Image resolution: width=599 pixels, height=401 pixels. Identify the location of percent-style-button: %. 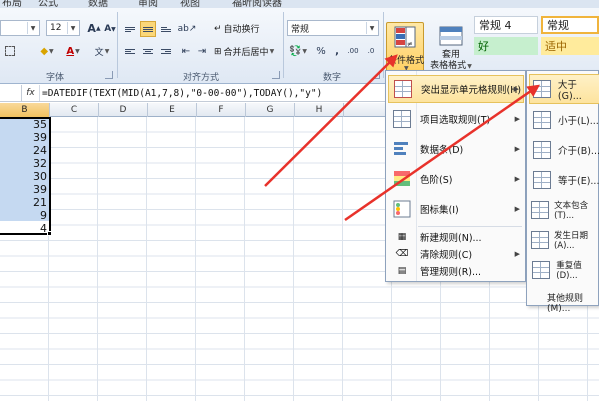
(321, 51).